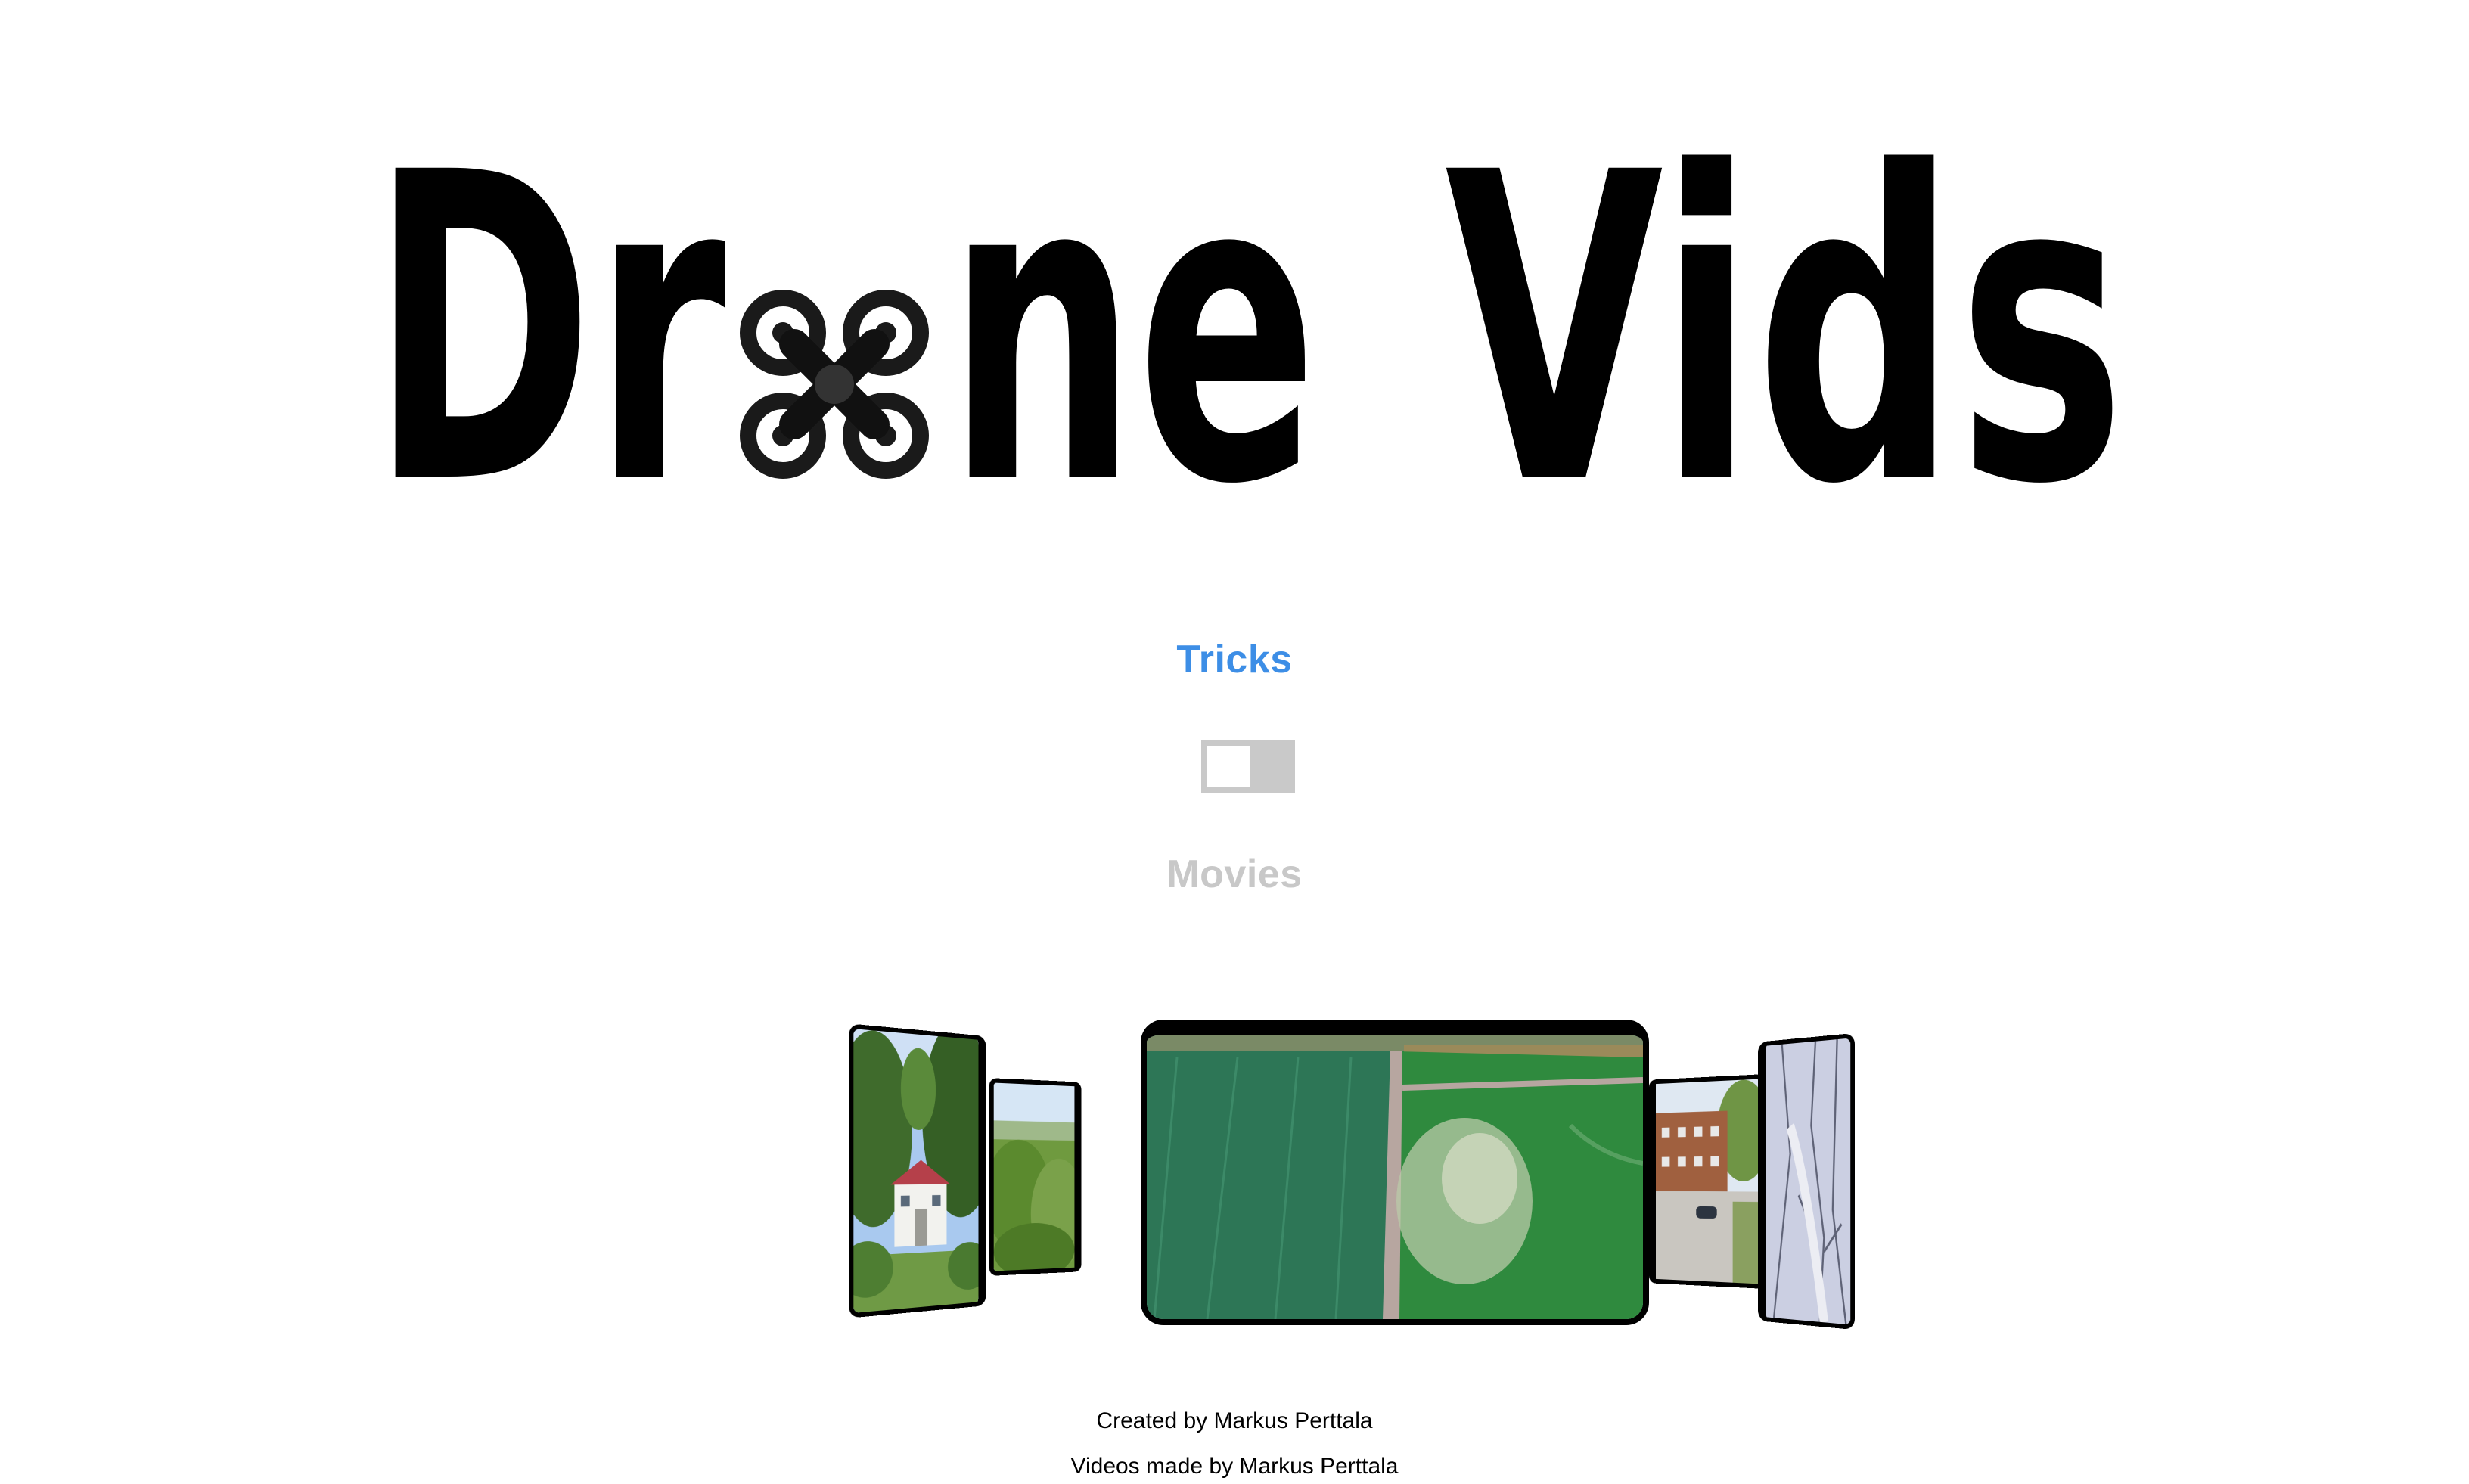 The width and height of the screenshot is (2469, 1484). I want to click on svg-text: Dr, so click(550, 330).